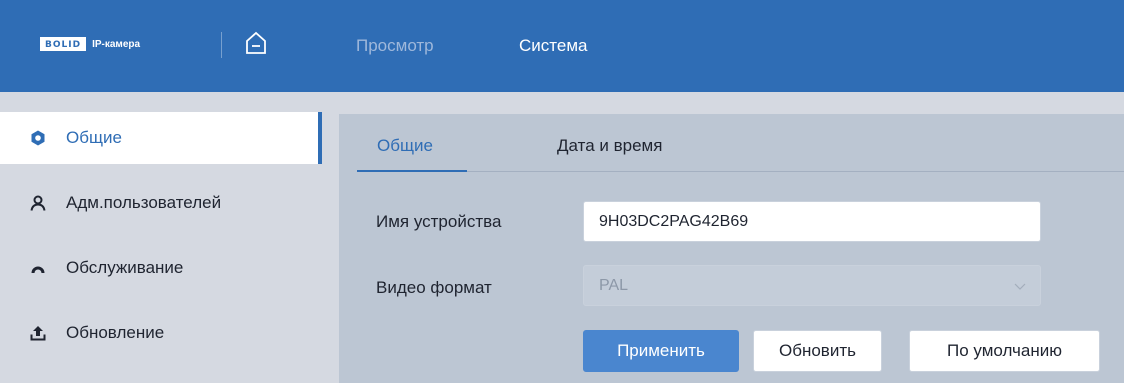  I want to click on logo-mark: BOLID, so click(63, 44).